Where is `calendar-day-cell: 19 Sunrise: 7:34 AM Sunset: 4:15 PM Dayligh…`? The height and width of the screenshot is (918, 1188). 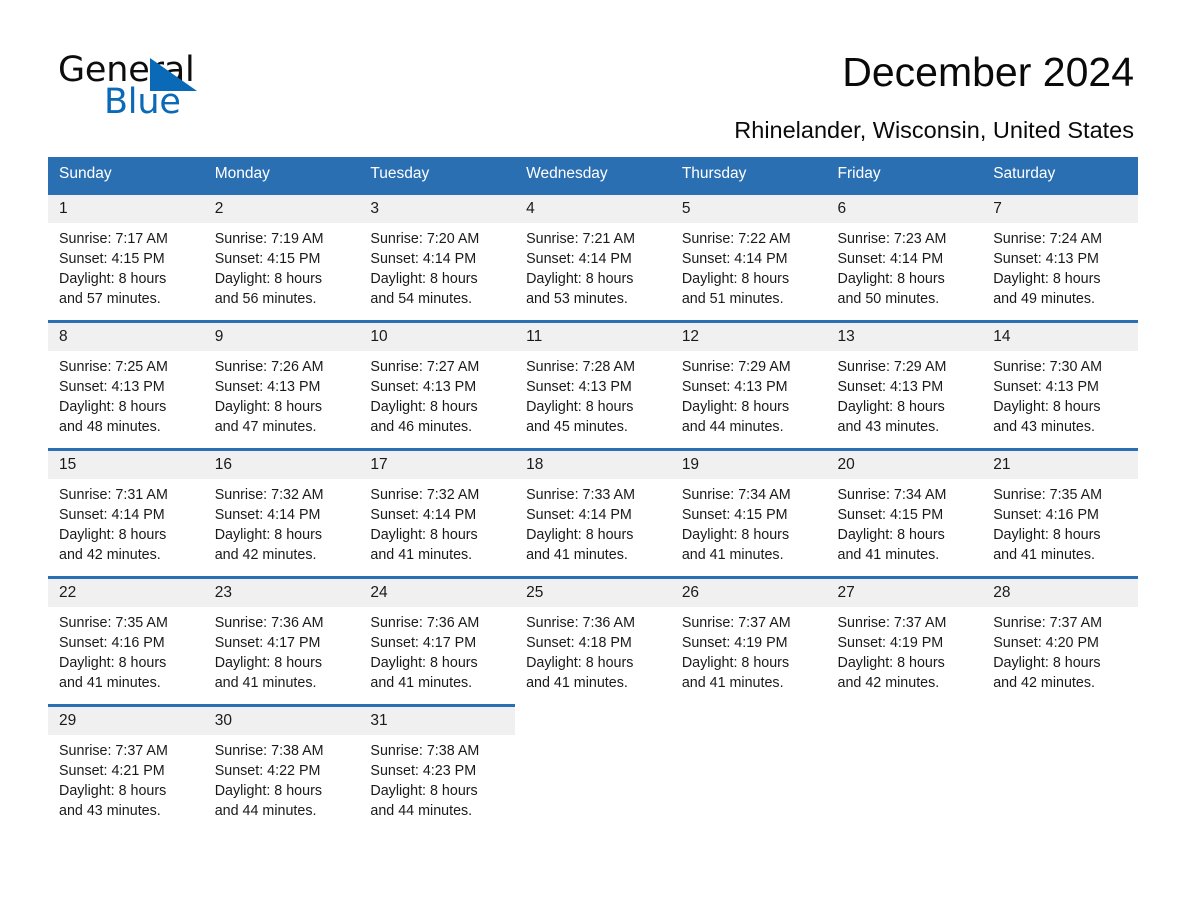
calendar-day-cell: 19 Sunrise: 7:34 AM Sunset: 4:15 PM Dayligh… is located at coordinates (748, 512).